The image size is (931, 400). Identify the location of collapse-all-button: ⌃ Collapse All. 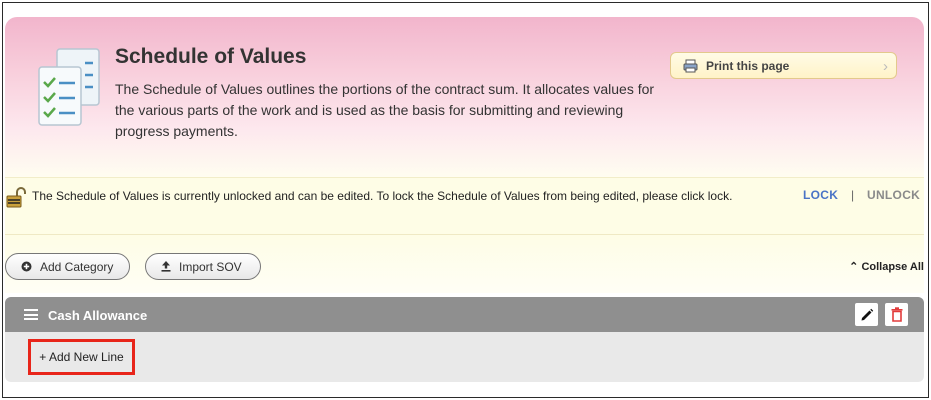
(886, 266).